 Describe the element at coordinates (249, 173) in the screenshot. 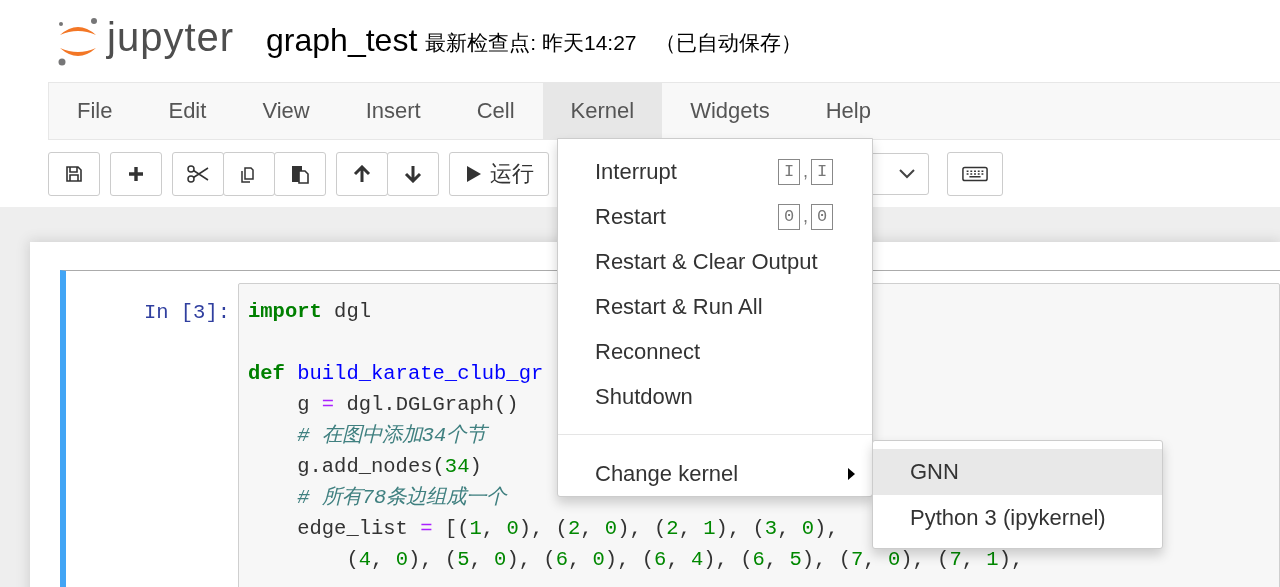

I see `copy-button` at that location.